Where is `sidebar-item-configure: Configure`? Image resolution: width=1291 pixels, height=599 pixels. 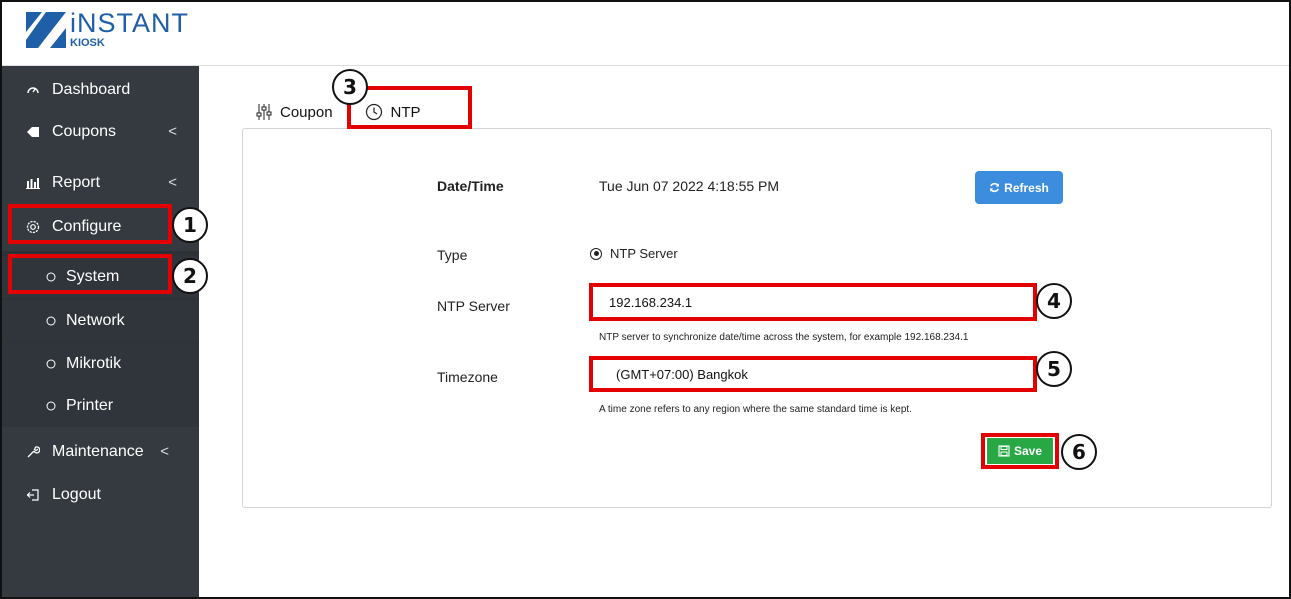
sidebar-item-configure: Configure is located at coordinates (100, 227).